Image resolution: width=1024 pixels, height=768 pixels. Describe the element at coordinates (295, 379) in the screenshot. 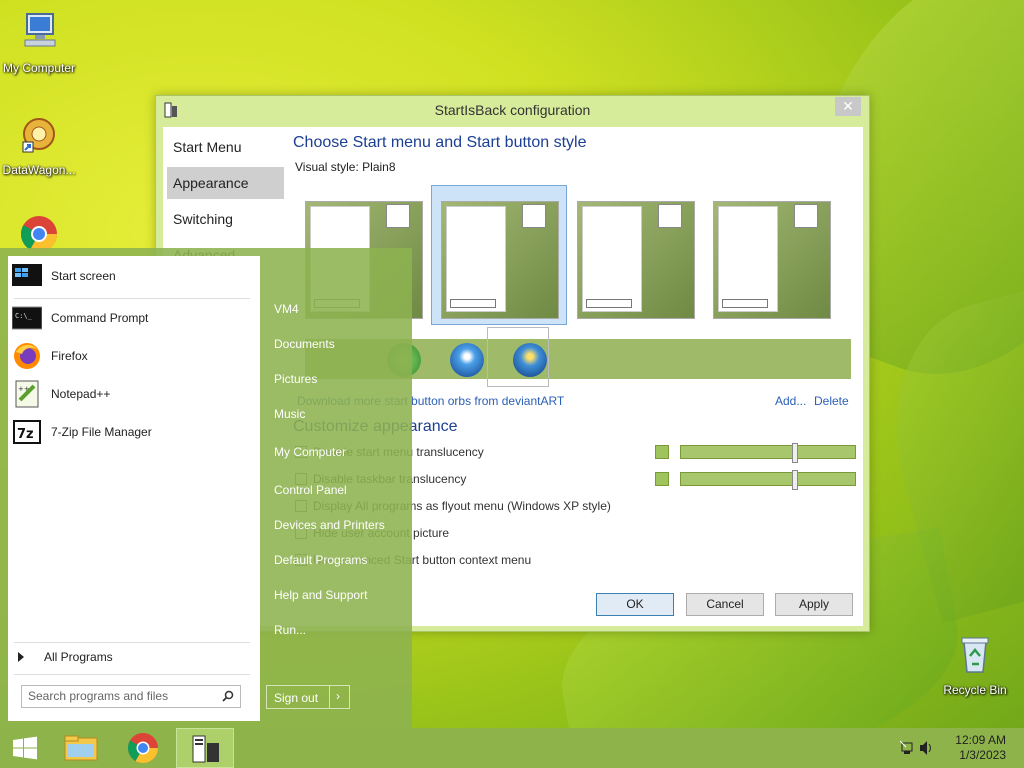

I see `start-link-pictures: Pictures` at that location.